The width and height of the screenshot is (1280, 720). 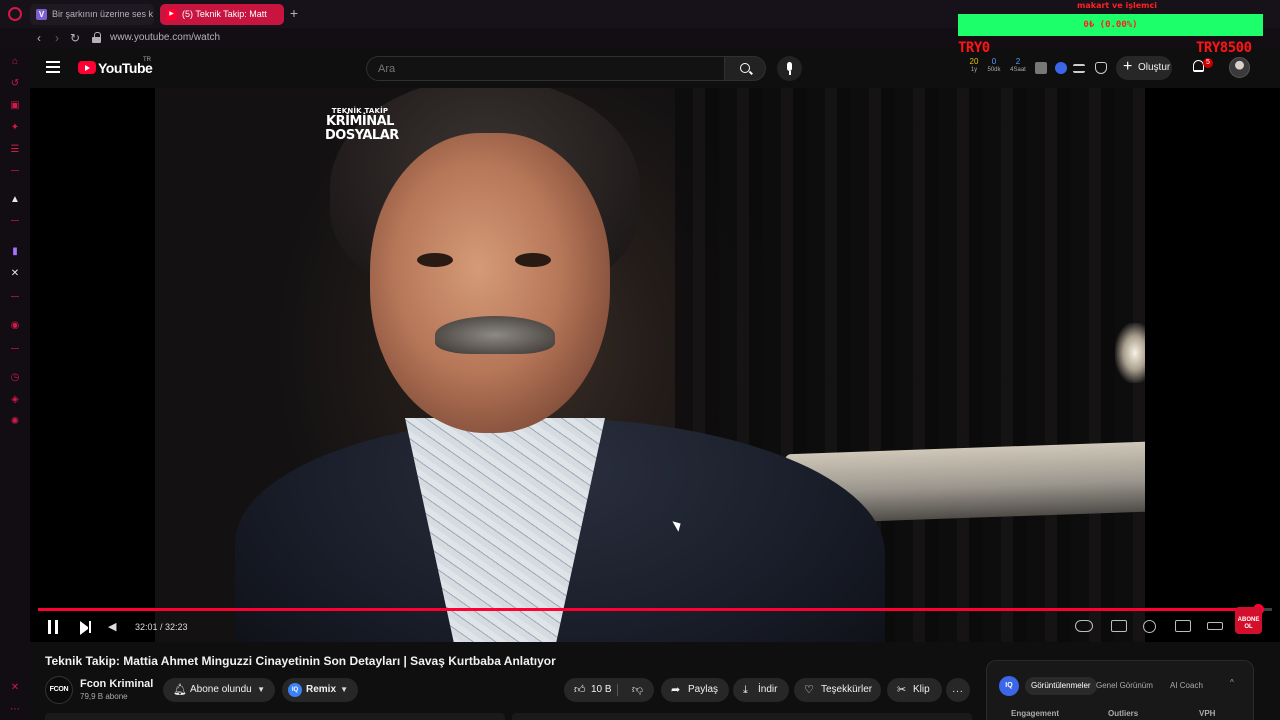 I want to click on share-button: ➦ Paylaş, so click(x=695, y=690).